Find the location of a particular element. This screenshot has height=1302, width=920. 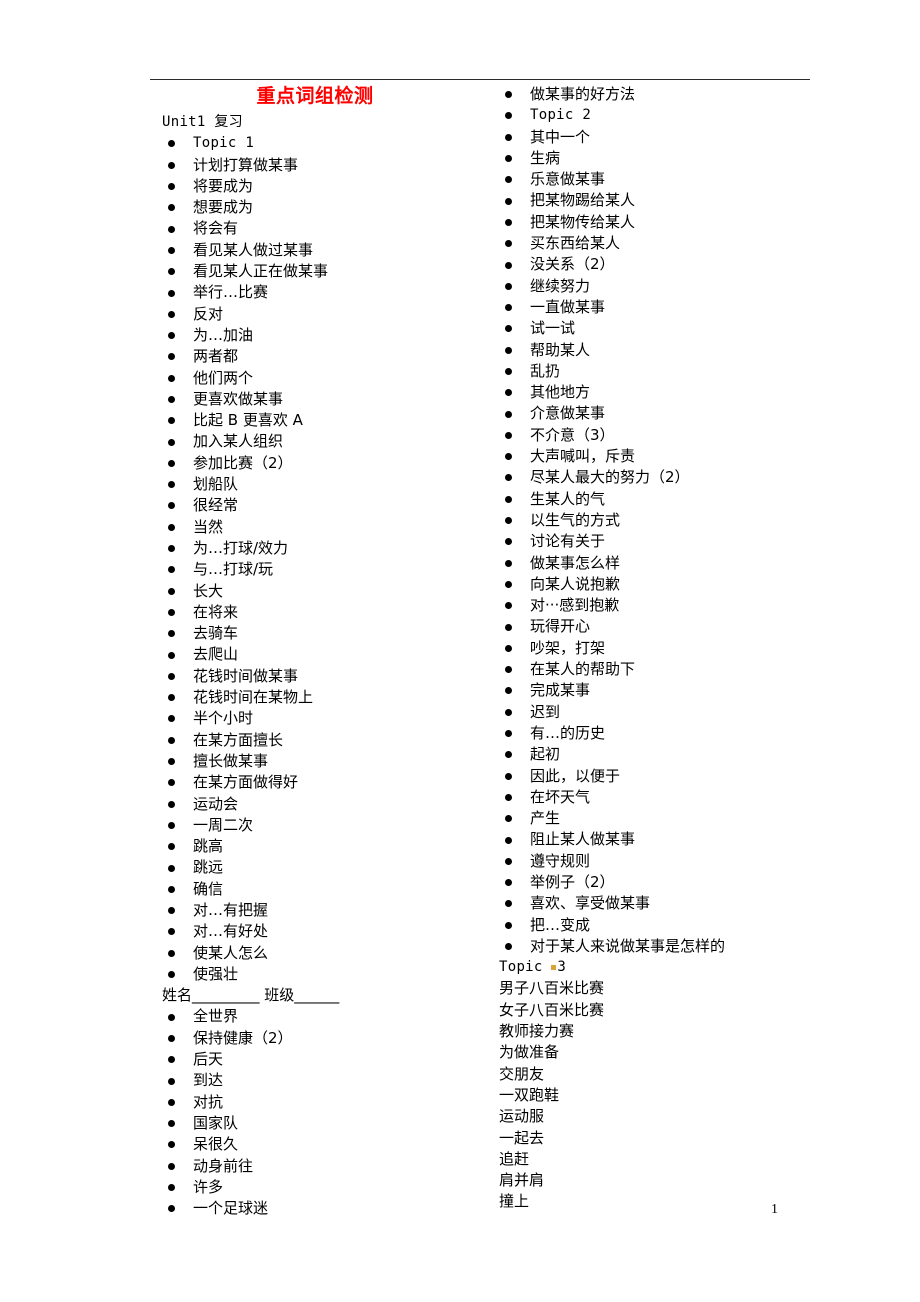

row-label: 做某事的好方法 is located at coordinates (583, 94).